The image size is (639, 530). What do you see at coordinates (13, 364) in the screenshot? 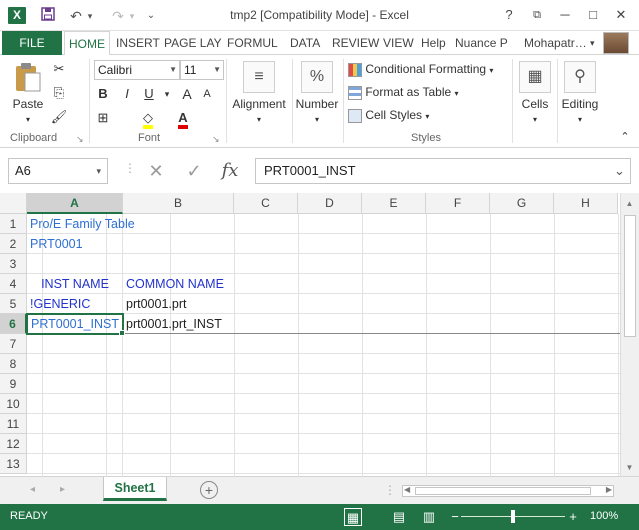
I see `row-header: 8` at bounding box center [13, 364].